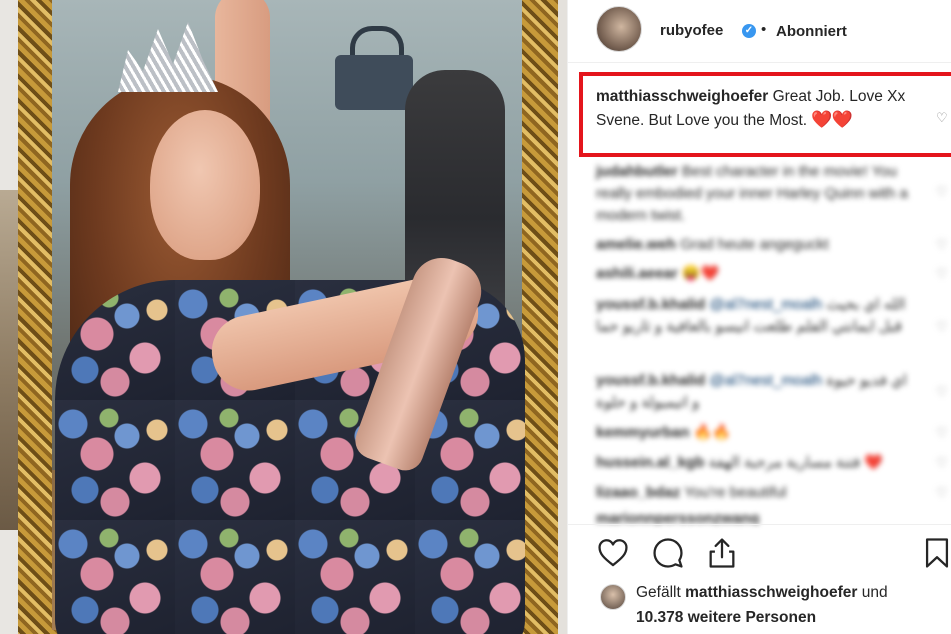 Image resolution: width=951 pixels, height=634 pixels. I want to click on list-item: marionnperssonzwang, so click(756, 516).